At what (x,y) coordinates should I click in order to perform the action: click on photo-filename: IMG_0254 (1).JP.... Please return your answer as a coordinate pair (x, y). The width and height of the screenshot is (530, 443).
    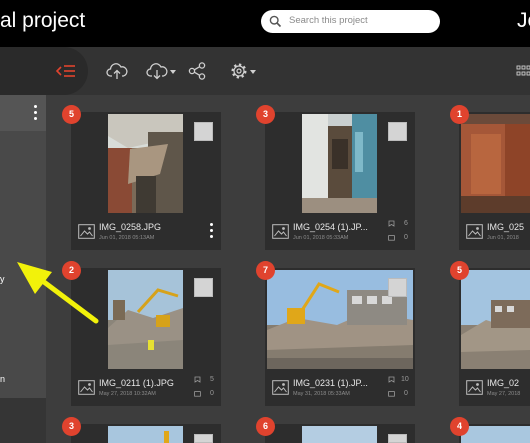
    Looking at the image, I should click on (330, 227).